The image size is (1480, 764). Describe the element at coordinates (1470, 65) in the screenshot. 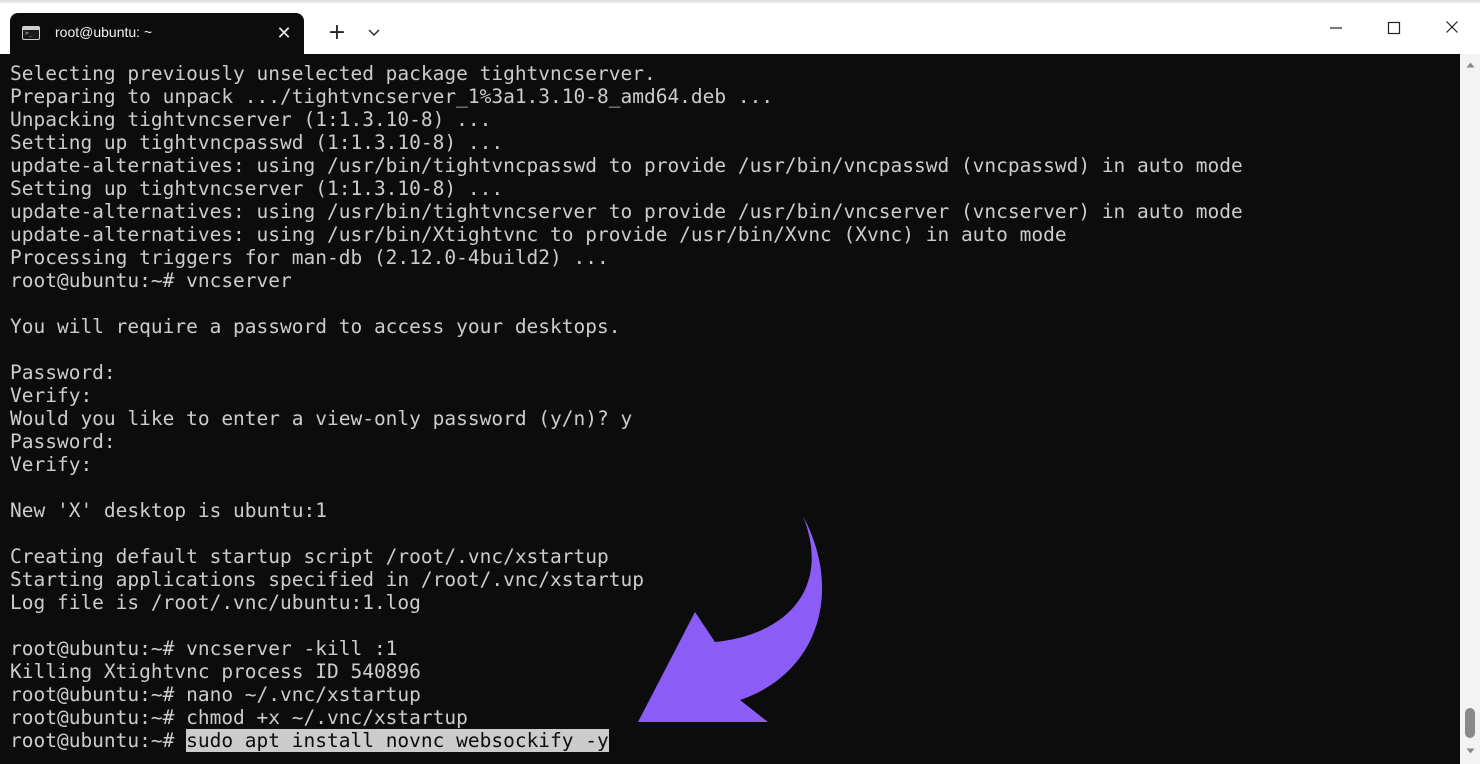

I see `scroll-up-icon` at that location.